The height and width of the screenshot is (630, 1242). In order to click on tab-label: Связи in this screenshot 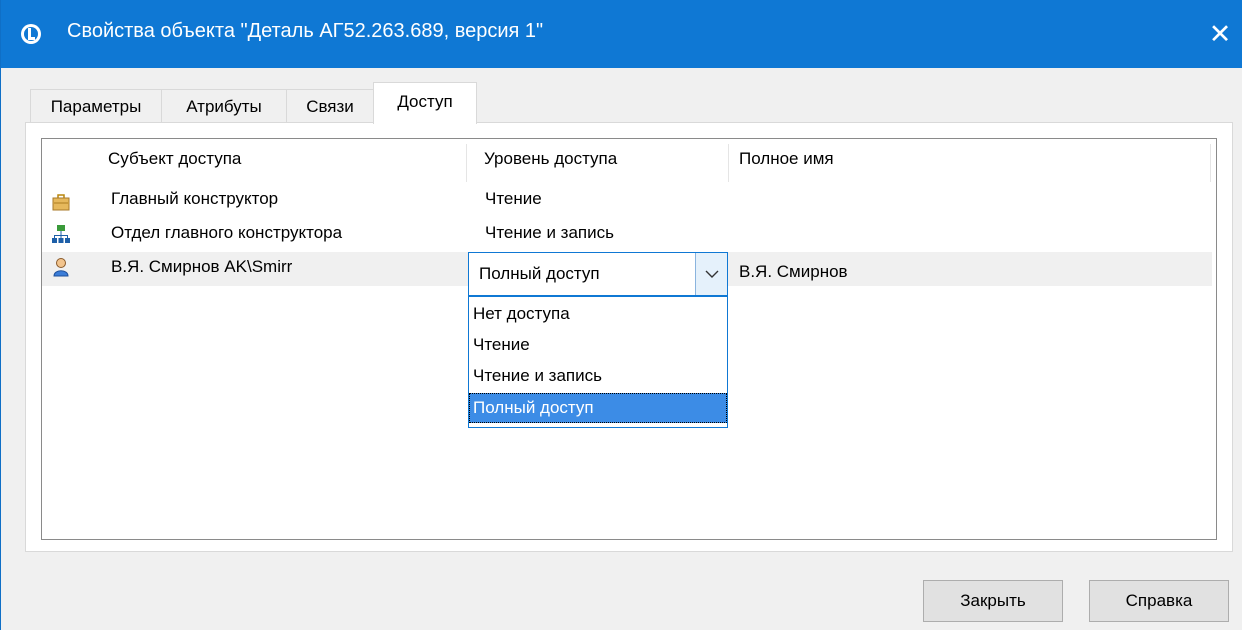, I will do `click(330, 106)`.